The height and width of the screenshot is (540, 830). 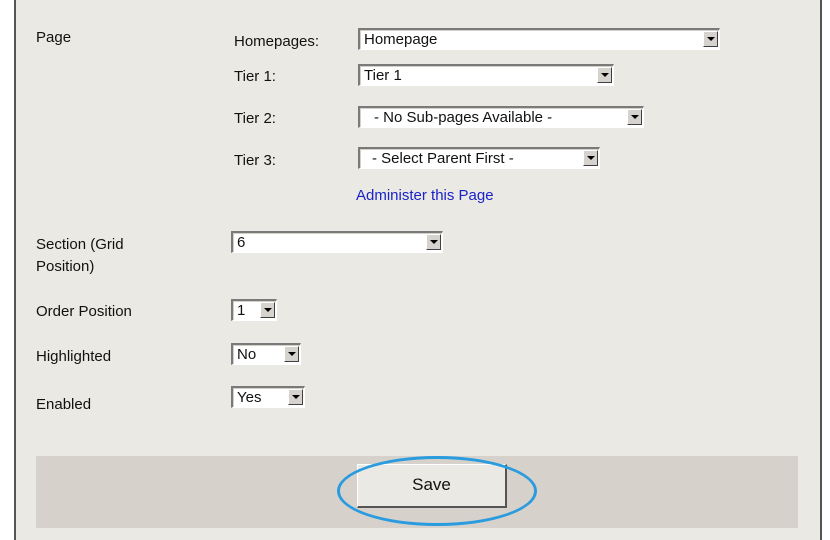 I want to click on enabled-select: Yes, so click(x=268, y=397).